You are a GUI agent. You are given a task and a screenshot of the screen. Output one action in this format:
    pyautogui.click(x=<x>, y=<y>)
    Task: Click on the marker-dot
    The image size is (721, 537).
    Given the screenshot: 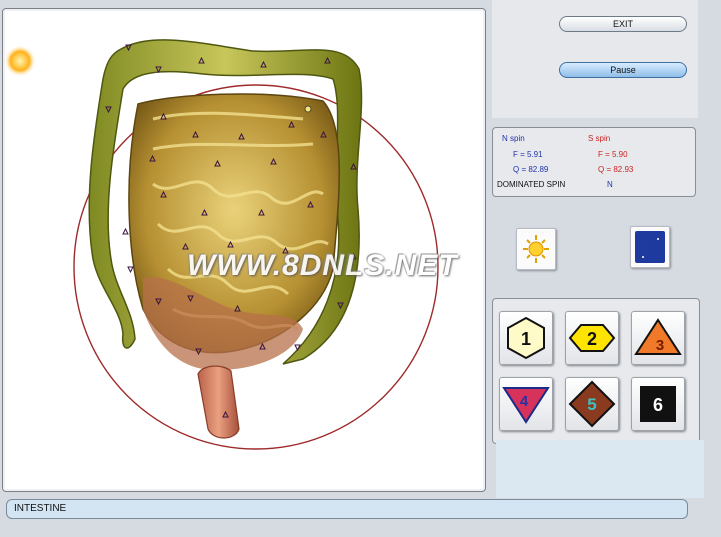 What is the action you would take?
    pyautogui.click(x=308, y=109)
    